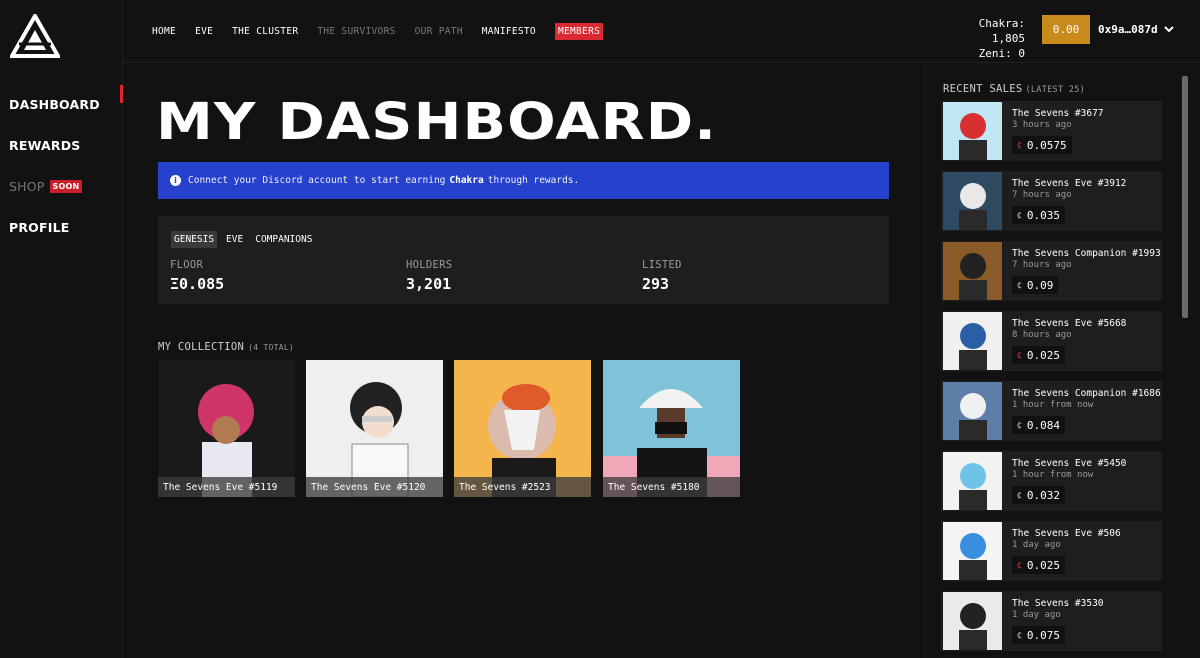 Image resolution: width=1200 pixels, height=658 pixels. I want to click on nav-link-members: MEMBERS, so click(579, 31).